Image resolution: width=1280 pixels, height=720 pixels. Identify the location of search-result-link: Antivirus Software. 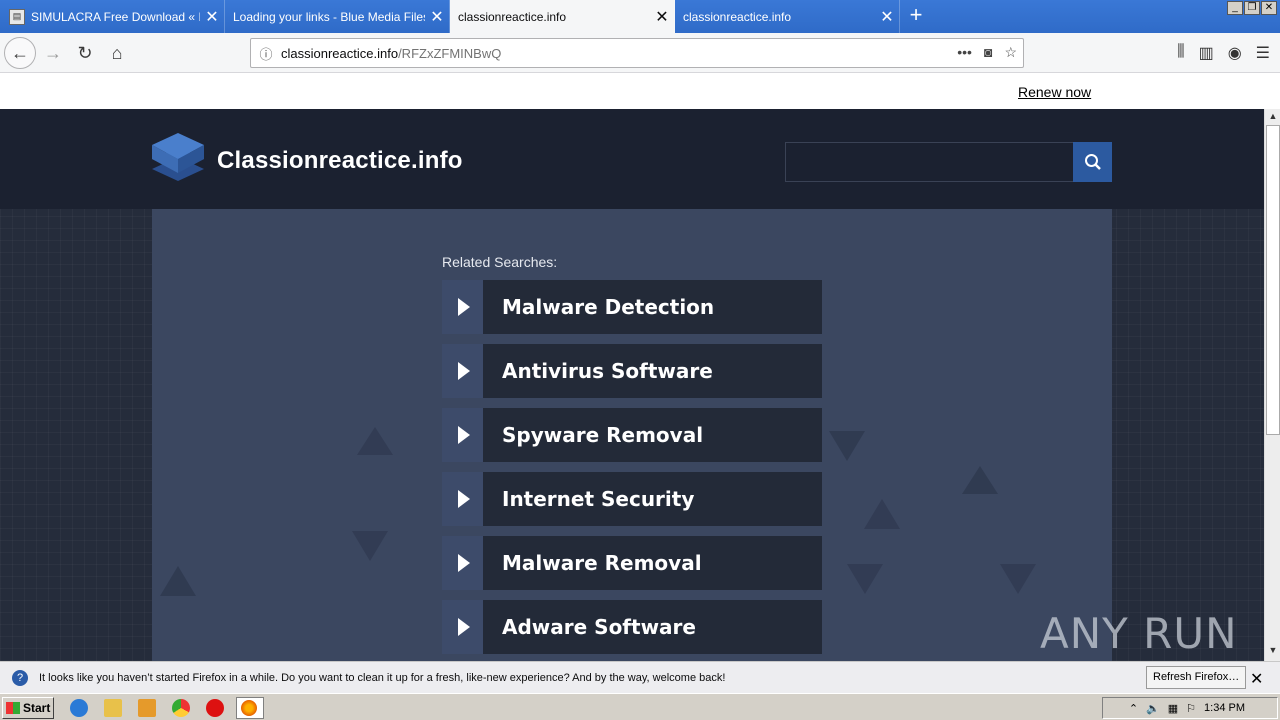
(632, 371).